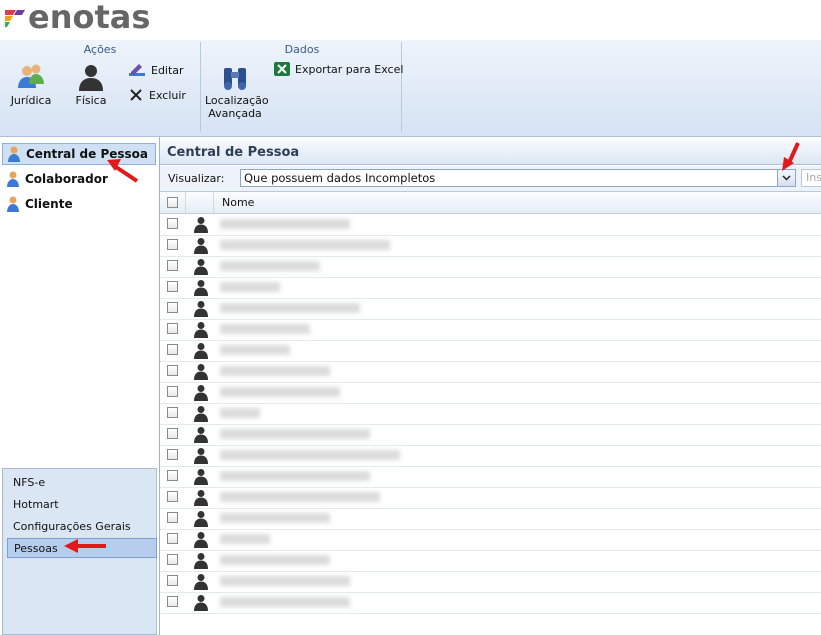  What do you see at coordinates (82, 482) in the screenshot?
I see `module-item-nfse: NFS-e` at bounding box center [82, 482].